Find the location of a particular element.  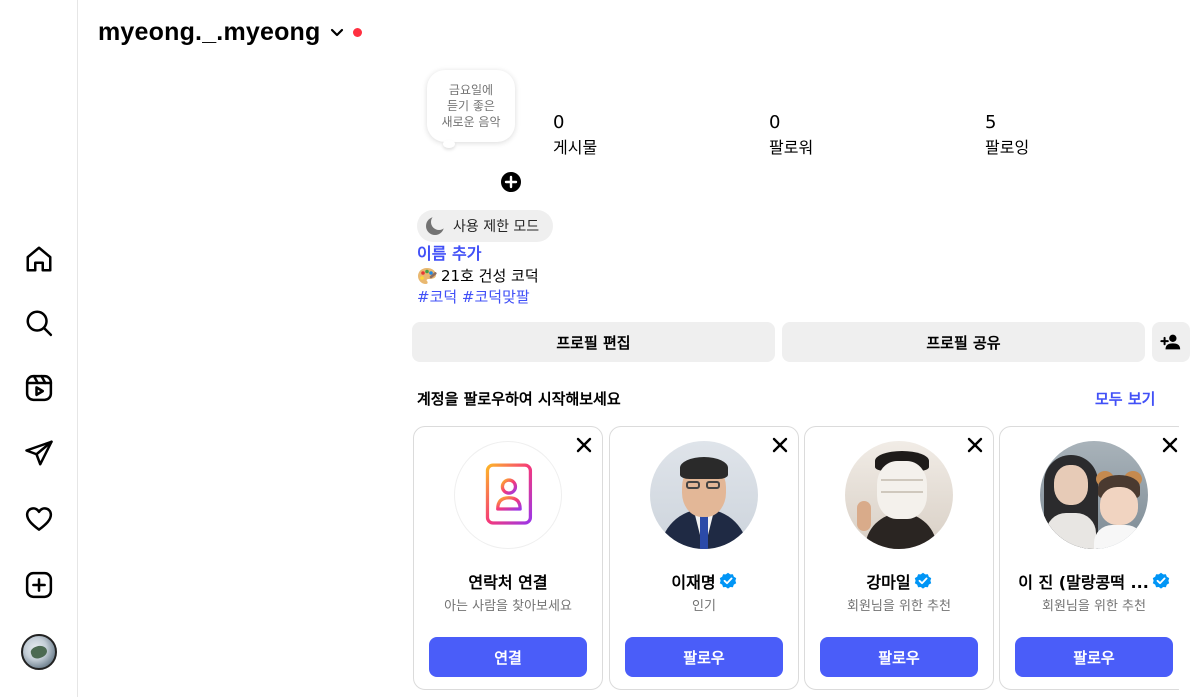

add-story-icon is located at coordinates (511, 182).